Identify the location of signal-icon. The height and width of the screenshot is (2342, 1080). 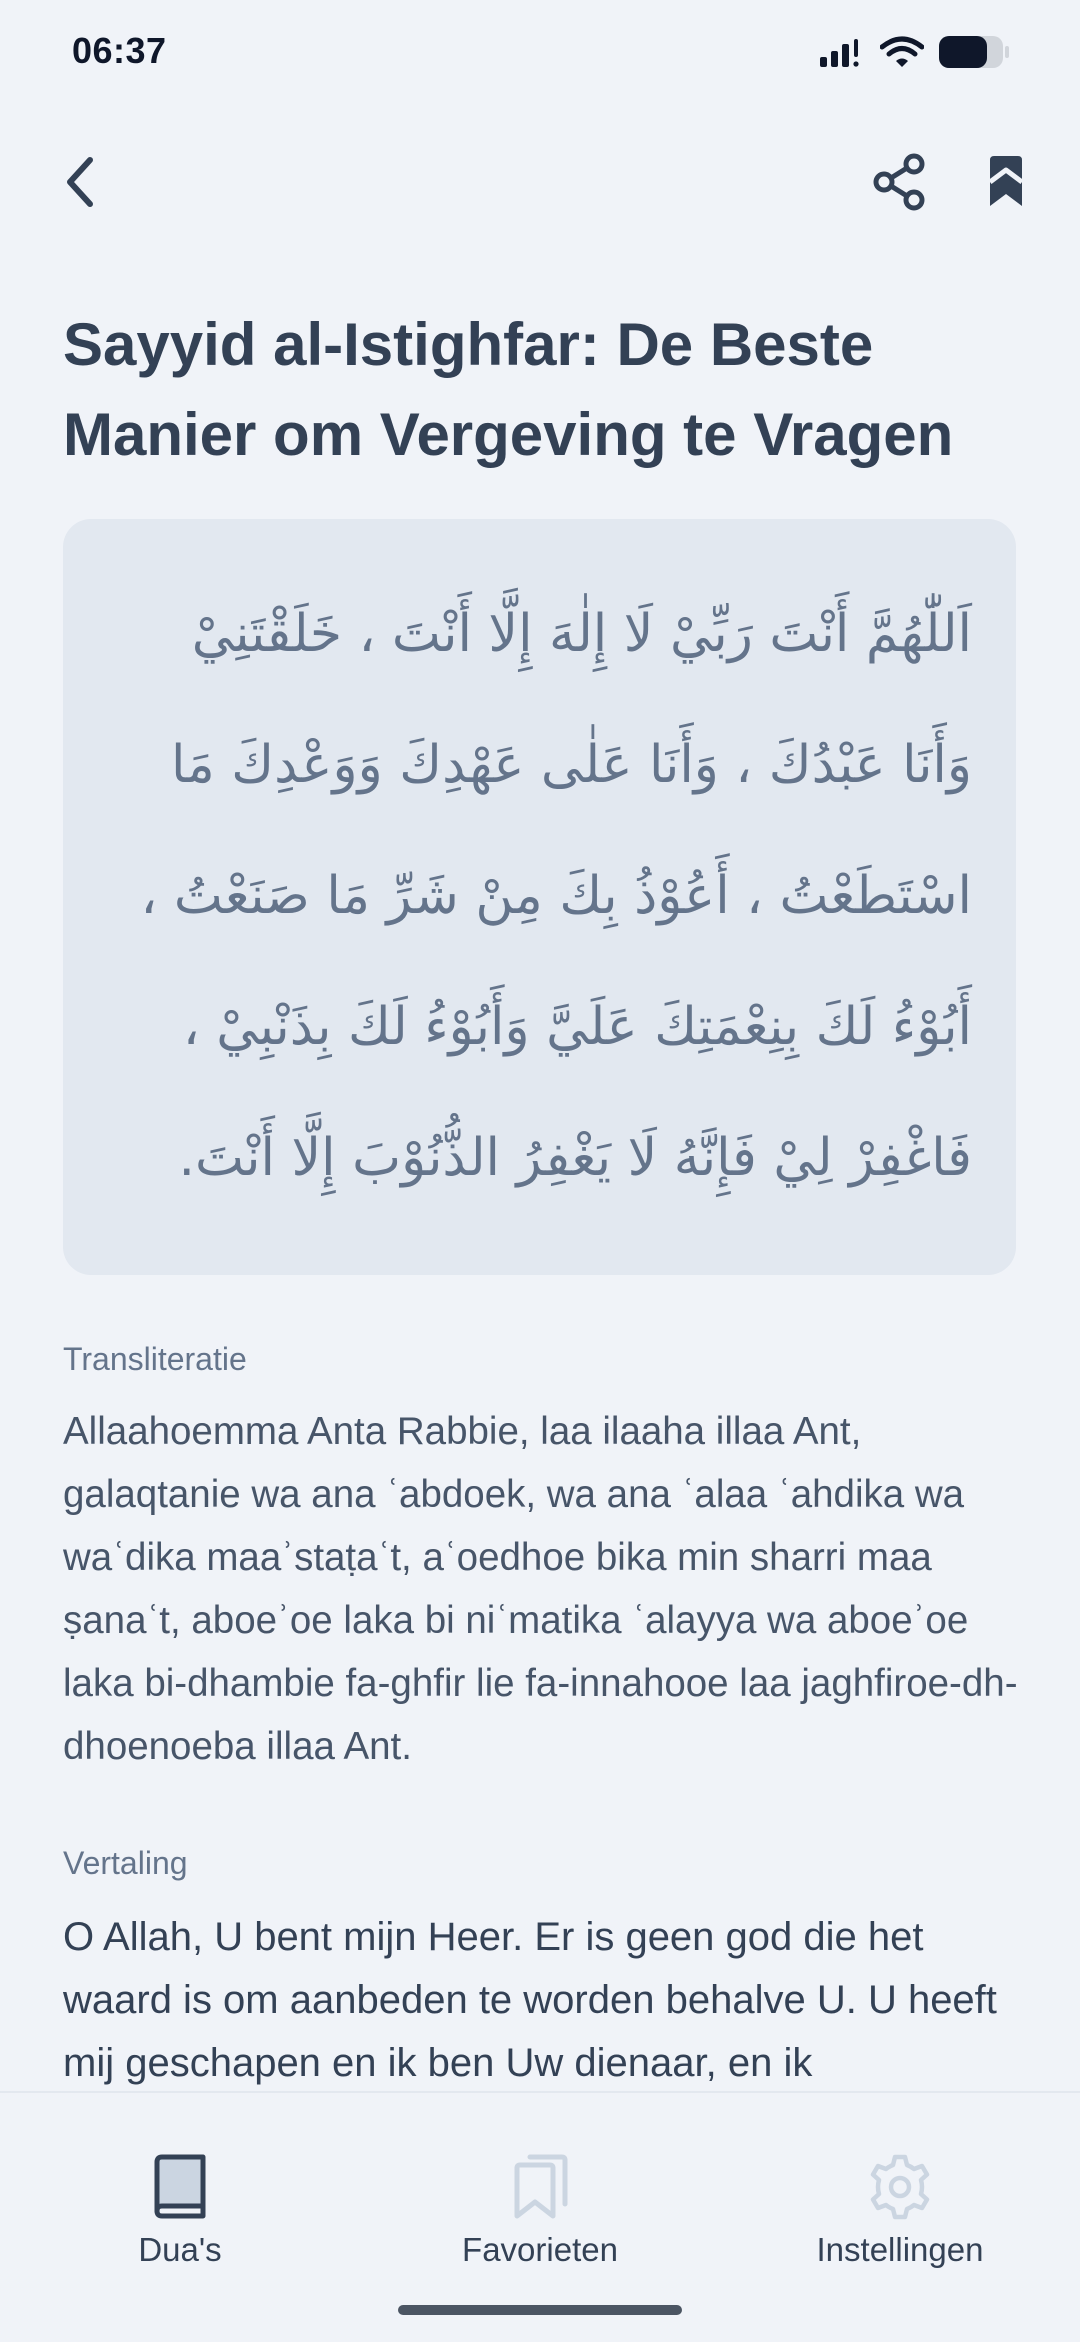
(843, 54).